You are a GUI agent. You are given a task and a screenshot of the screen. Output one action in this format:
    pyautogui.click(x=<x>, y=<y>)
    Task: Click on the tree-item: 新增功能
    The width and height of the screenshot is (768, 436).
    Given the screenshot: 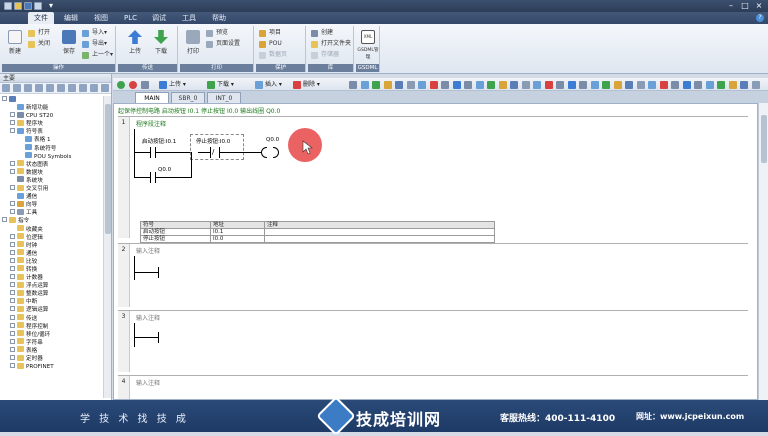 What is the action you would take?
    pyautogui.click(x=51, y=107)
    